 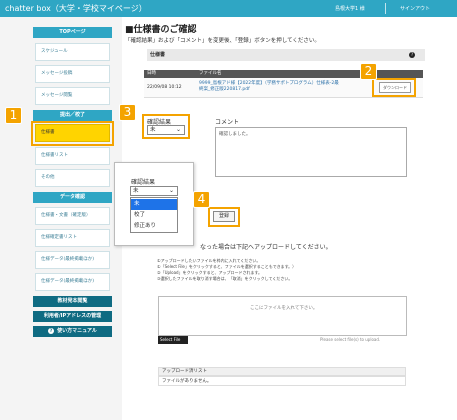 I want to click on sidebar-item-final-doc: 仕様書・文書（確定版）, so click(x=72, y=216).